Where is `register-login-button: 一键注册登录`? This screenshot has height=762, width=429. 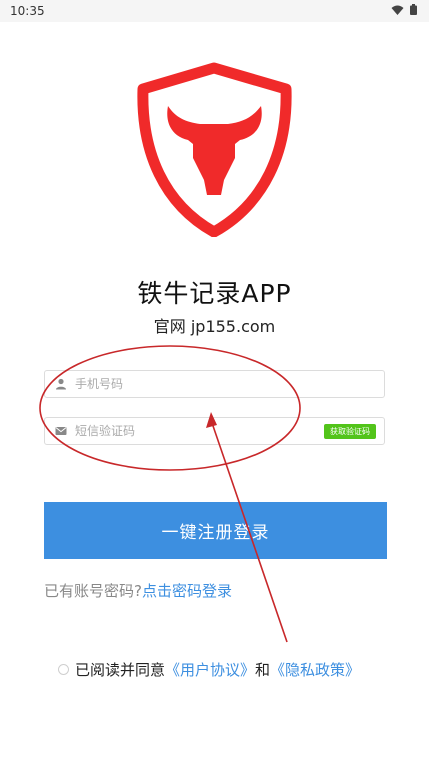
register-login-button: 一键注册登录 is located at coordinates (215, 530).